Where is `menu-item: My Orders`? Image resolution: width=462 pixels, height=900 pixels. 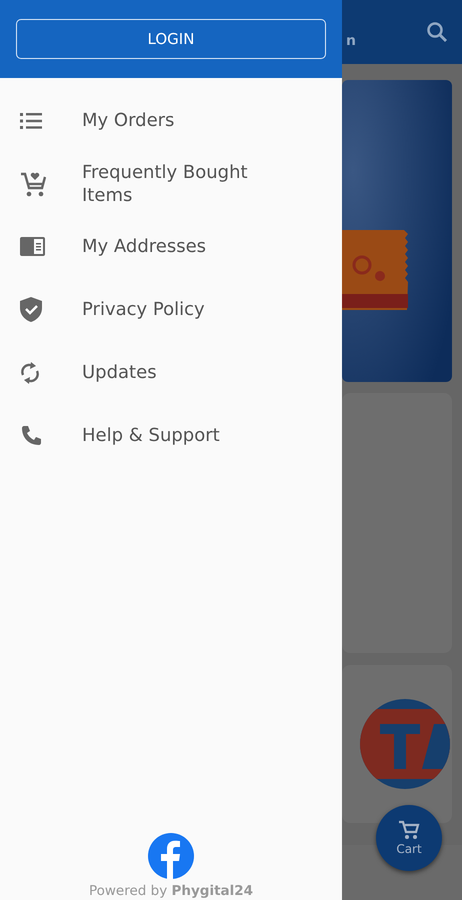
menu-item: My Orders is located at coordinates (171, 120).